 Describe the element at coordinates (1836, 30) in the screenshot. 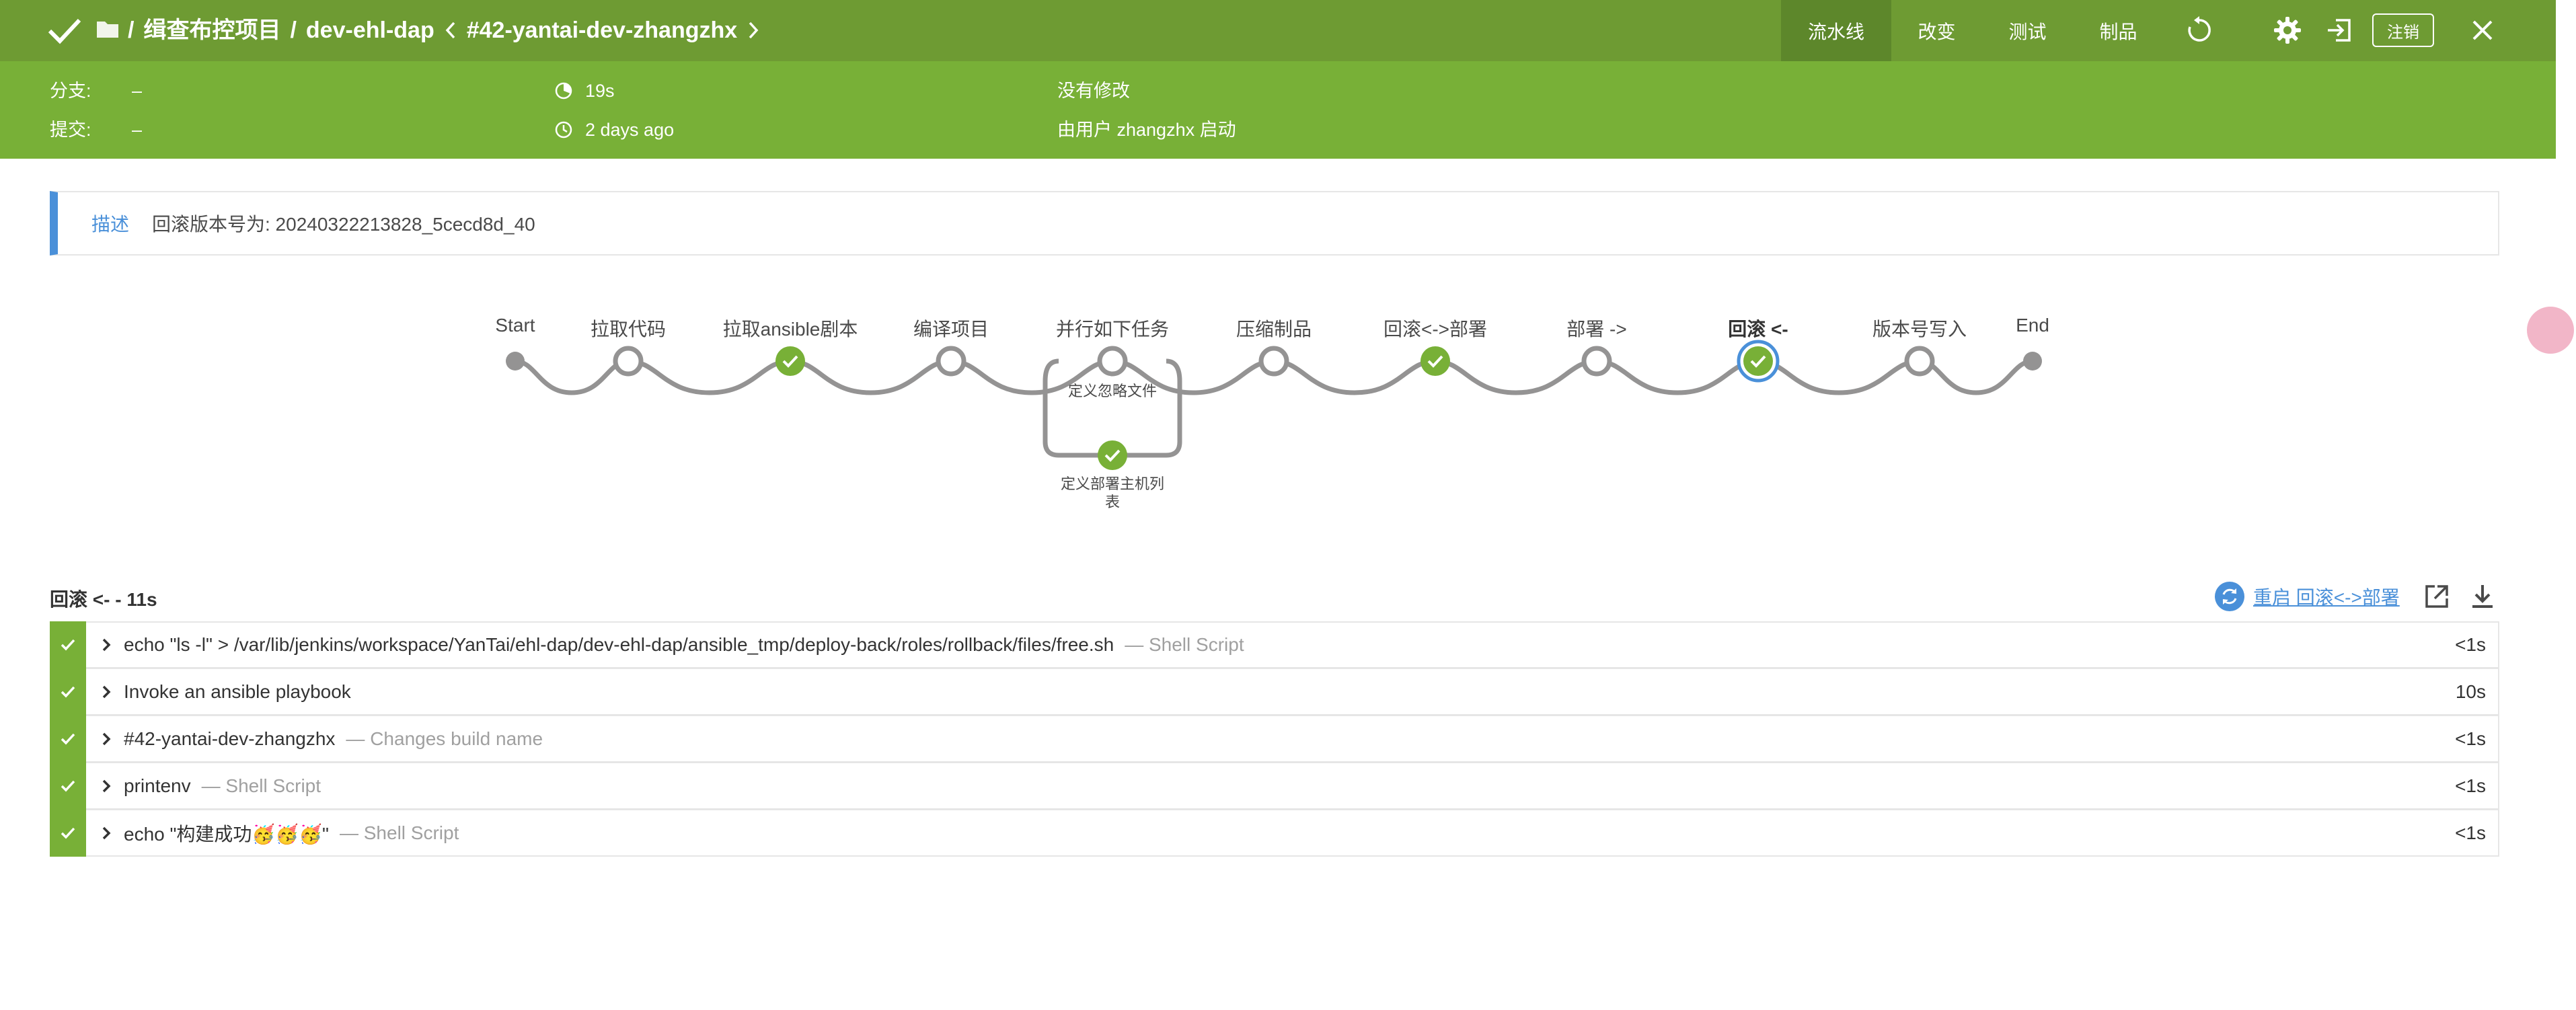

I see `tab-pipeline: 流水线` at that location.